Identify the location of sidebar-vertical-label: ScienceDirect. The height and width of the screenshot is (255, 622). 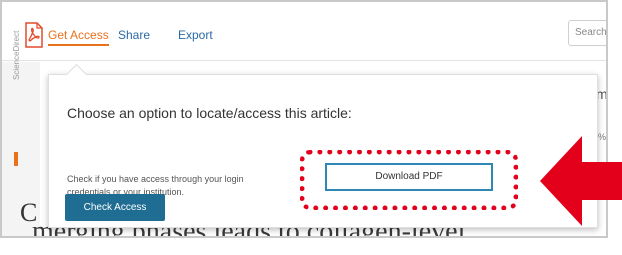
(16, 55).